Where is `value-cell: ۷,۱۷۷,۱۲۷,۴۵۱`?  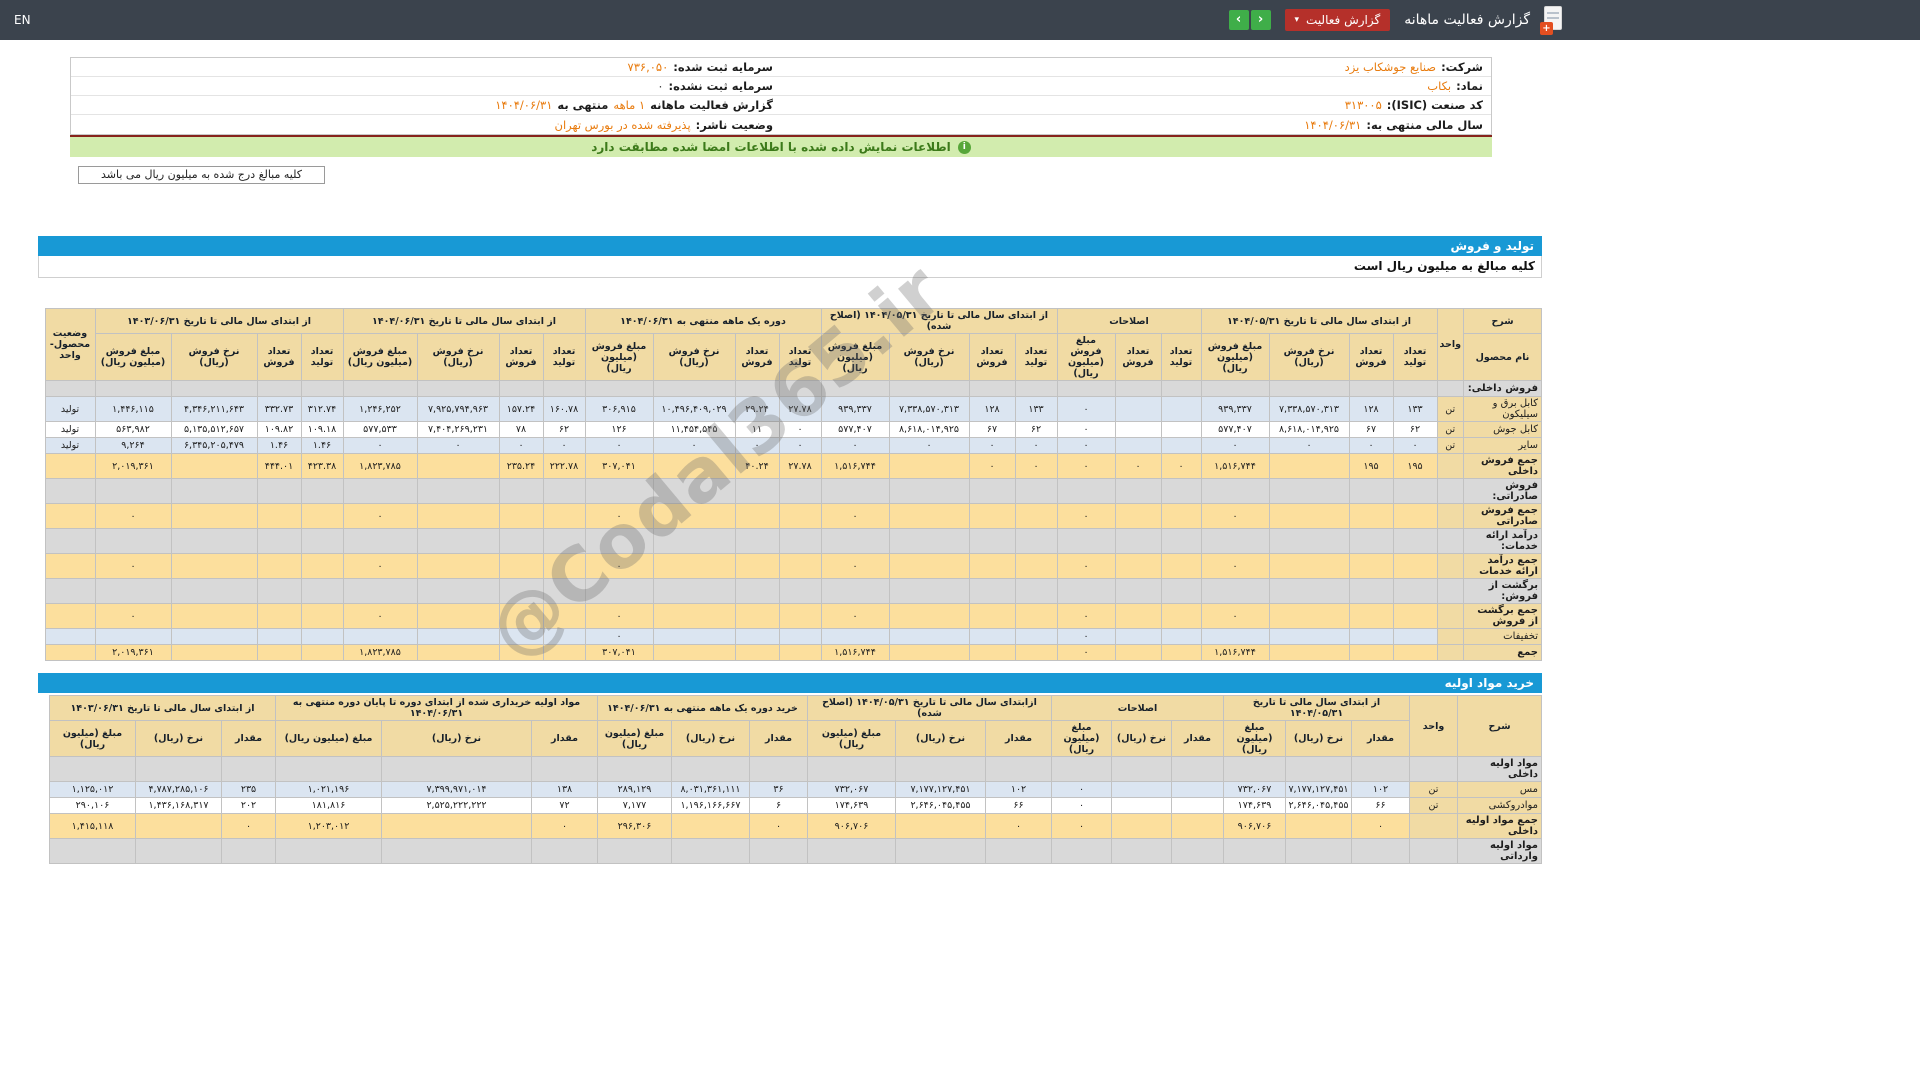
value-cell: ۷,۱۷۷,۱۲۷,۴۵۱ is located at coordinates (1318, 789).